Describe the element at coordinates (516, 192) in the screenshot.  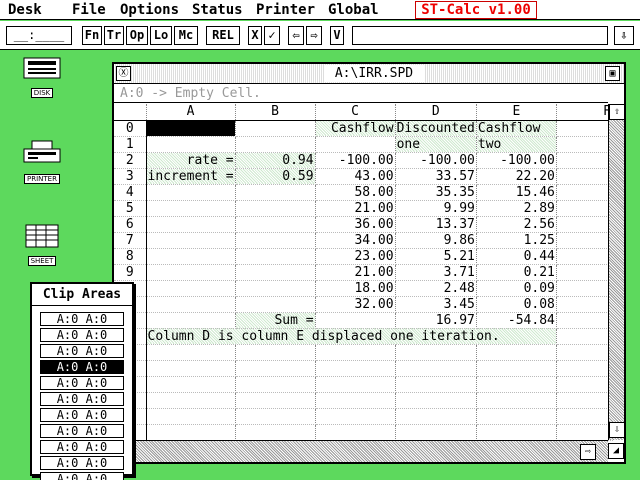
I see `grid-cell: 15.46` at that location.